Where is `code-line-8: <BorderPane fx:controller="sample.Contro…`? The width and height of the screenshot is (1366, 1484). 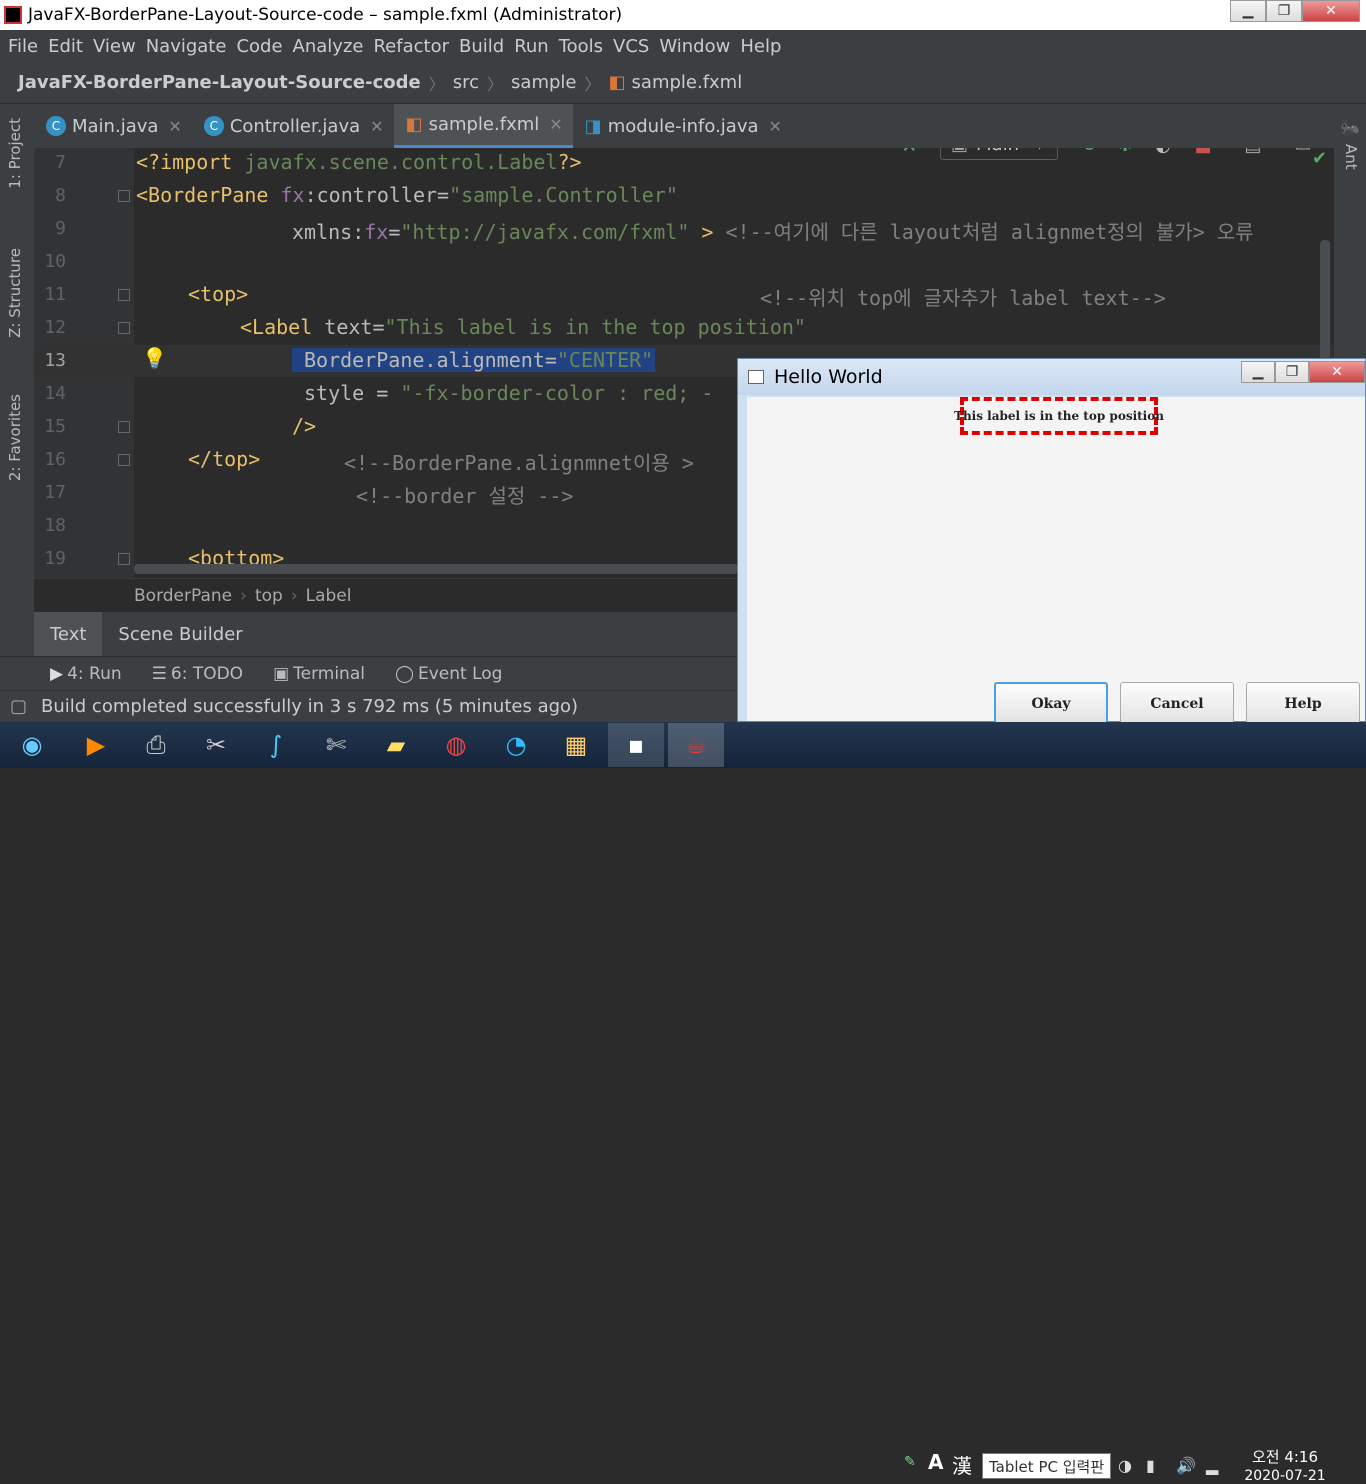
code-line-8: <BorderPane fx:controller="sample.Contro… is located at coordinates (407, 195).